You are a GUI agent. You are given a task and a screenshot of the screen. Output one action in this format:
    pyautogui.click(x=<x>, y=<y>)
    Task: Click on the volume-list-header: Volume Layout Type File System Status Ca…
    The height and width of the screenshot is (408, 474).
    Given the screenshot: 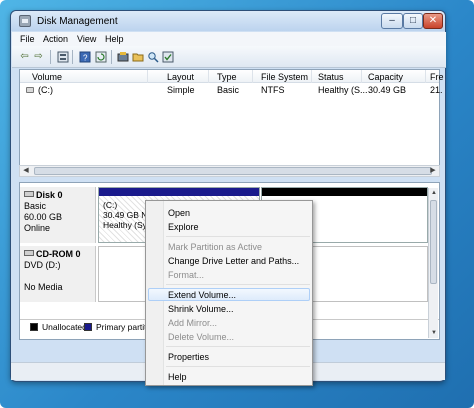 What is the action you would take?
    pyautogui.click(x=232, y=76)
    